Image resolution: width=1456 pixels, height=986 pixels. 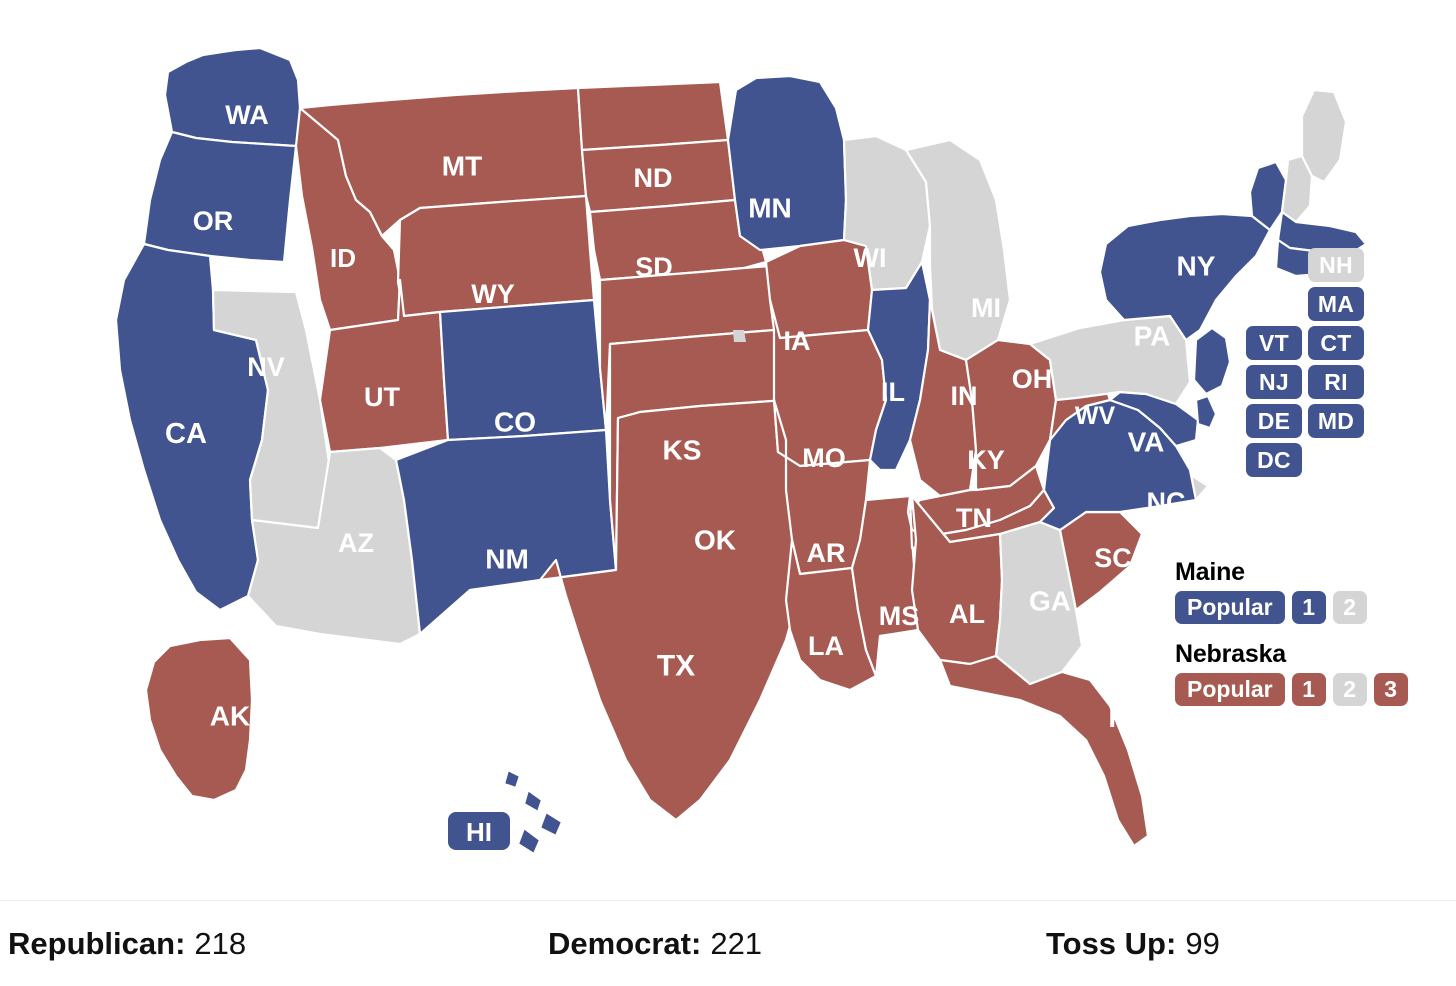 I want to click on state-label-fl: FL, so click(x=1125, y=718).